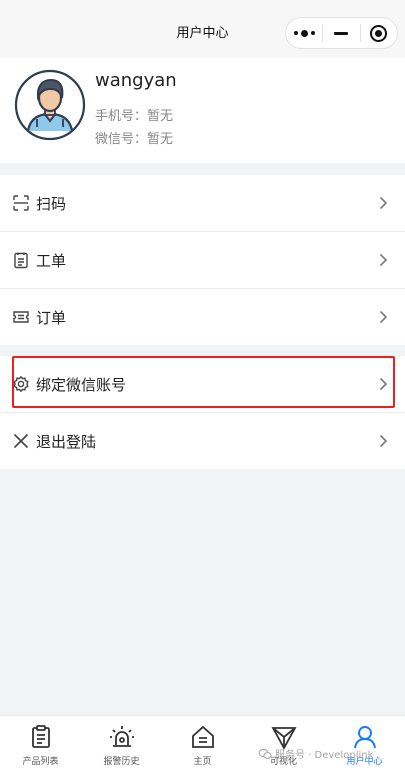 This screenshot has width=405, height=771. What do you see at coordinates (66, 441) in the screenshot?
I see `menu-label-logout: 退出登陆` at bounding box center [66, 441].